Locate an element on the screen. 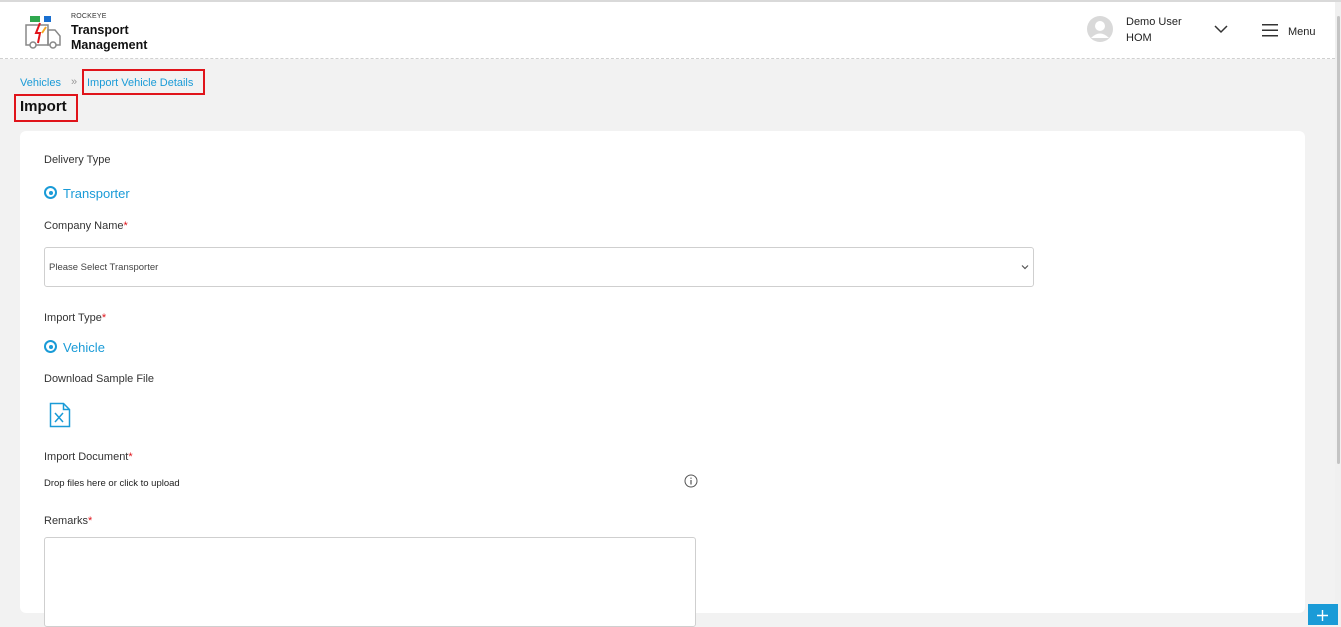 This screenshot has width=1341, height=627. highlight-box-title is located at coordinates (46, 108).